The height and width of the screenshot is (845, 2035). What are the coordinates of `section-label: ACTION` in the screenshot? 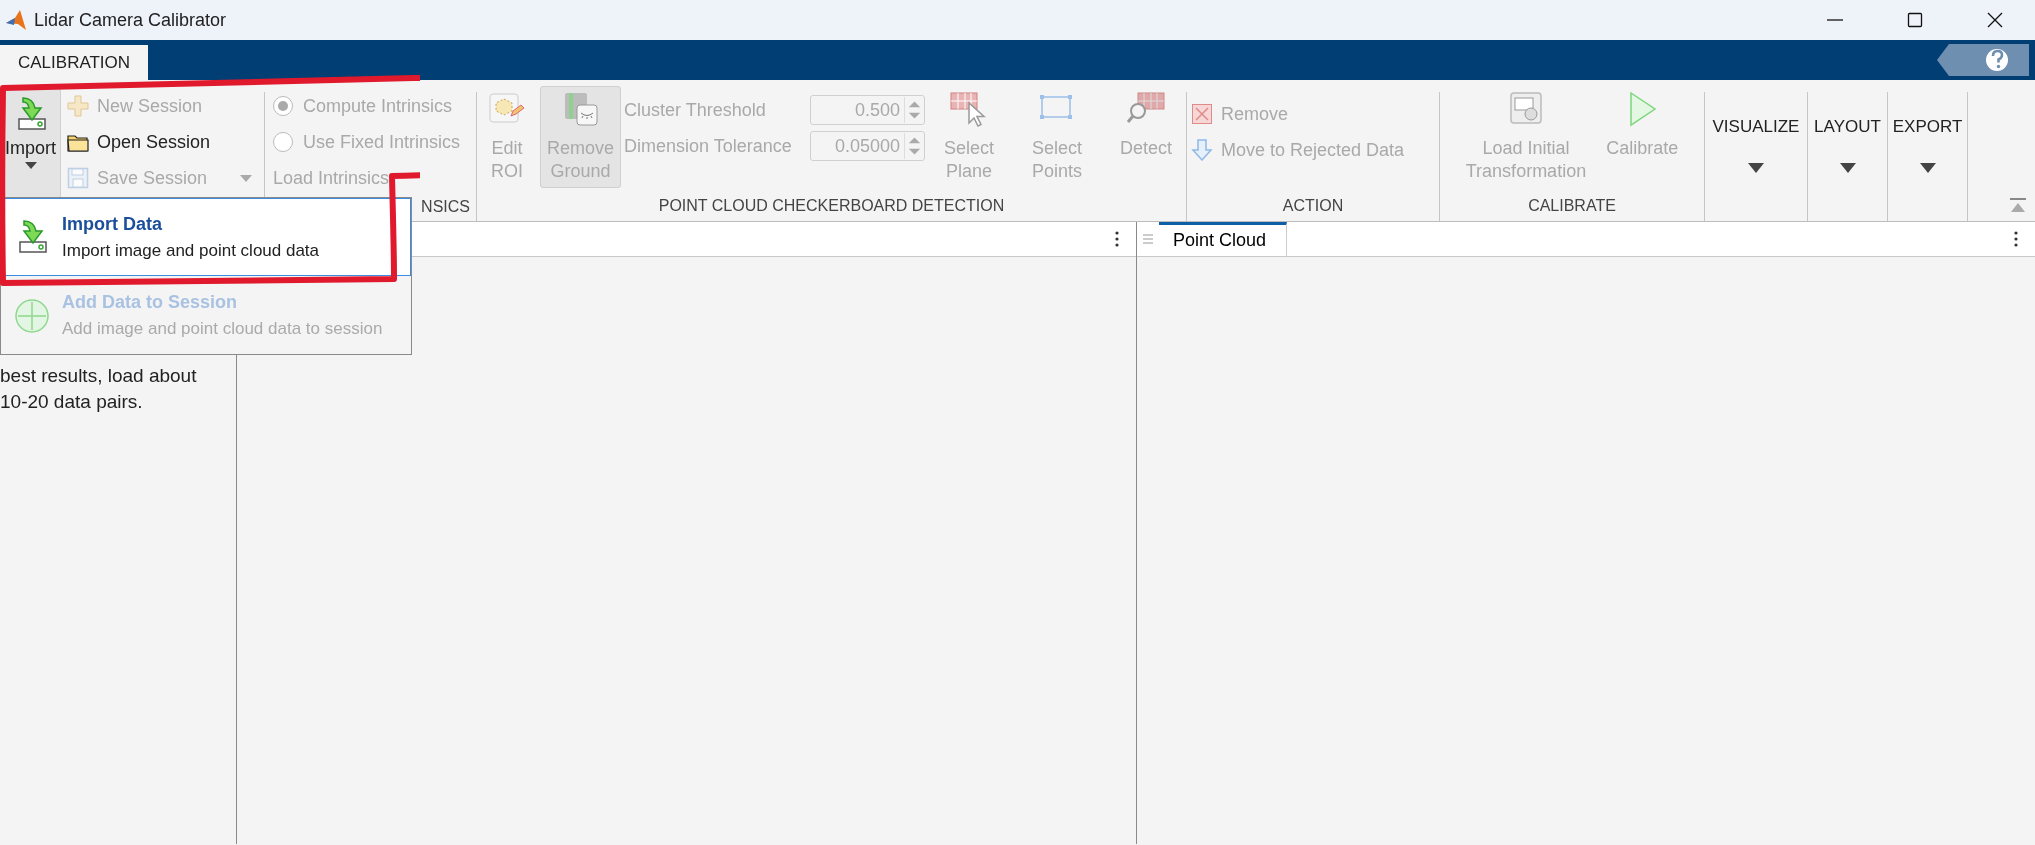 It's located at (1313, 206).